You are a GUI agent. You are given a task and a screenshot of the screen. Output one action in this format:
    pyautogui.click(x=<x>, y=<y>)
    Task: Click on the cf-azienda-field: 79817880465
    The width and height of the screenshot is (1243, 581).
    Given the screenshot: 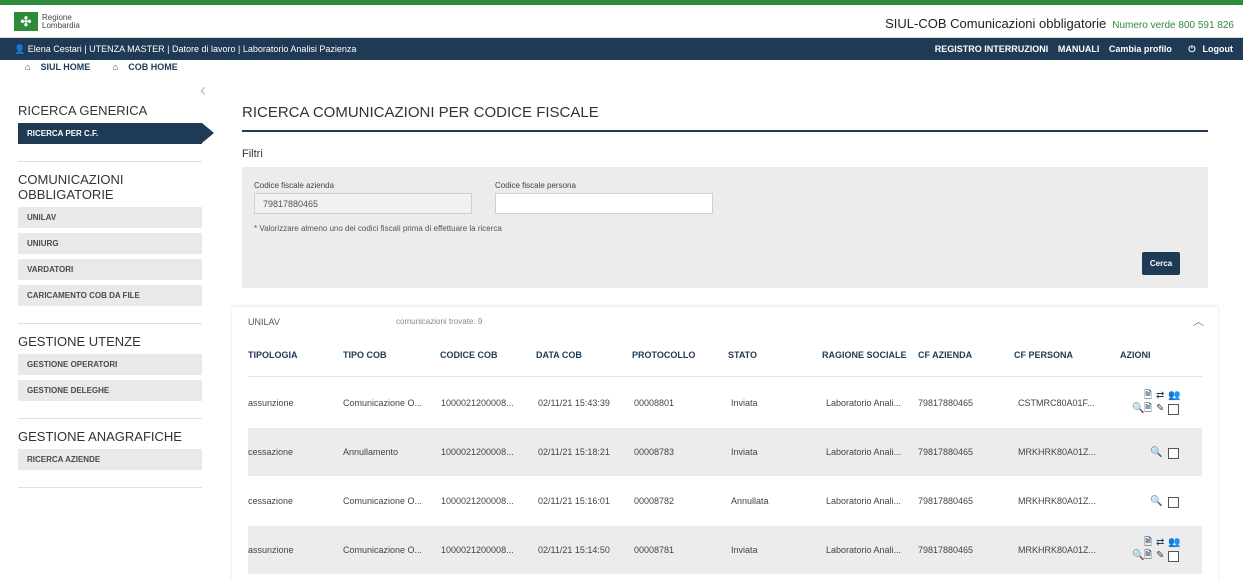 What is the action you would take?
    pyautogui.click(x=363, y=203)
    